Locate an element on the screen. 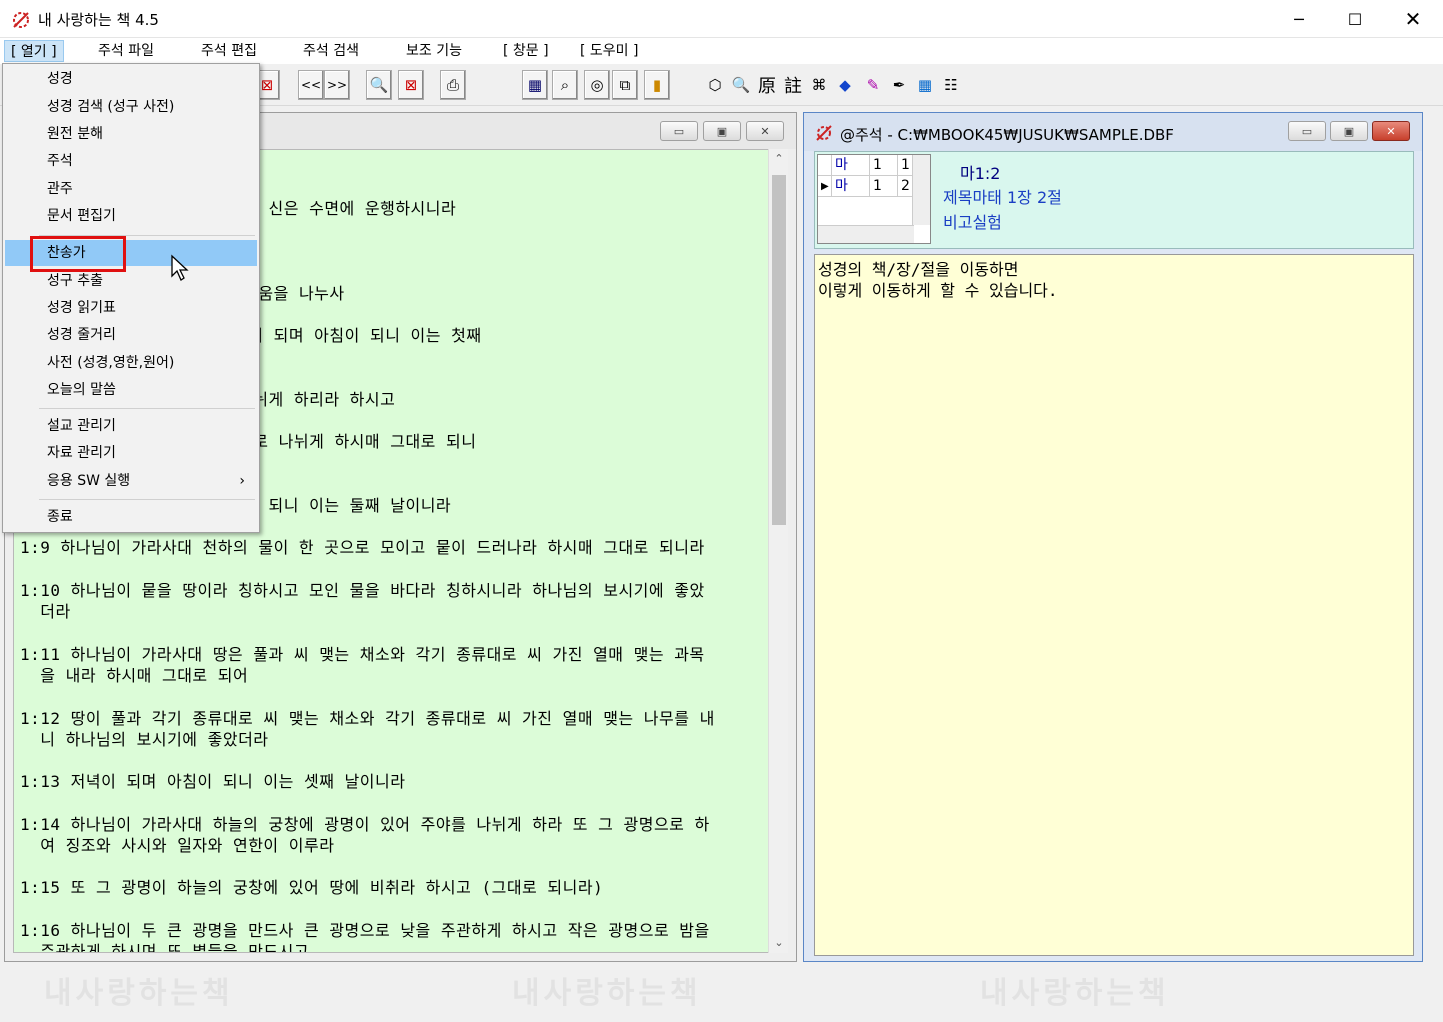  menu-item-commentary: 주석 is located at coordinates (131, 161).